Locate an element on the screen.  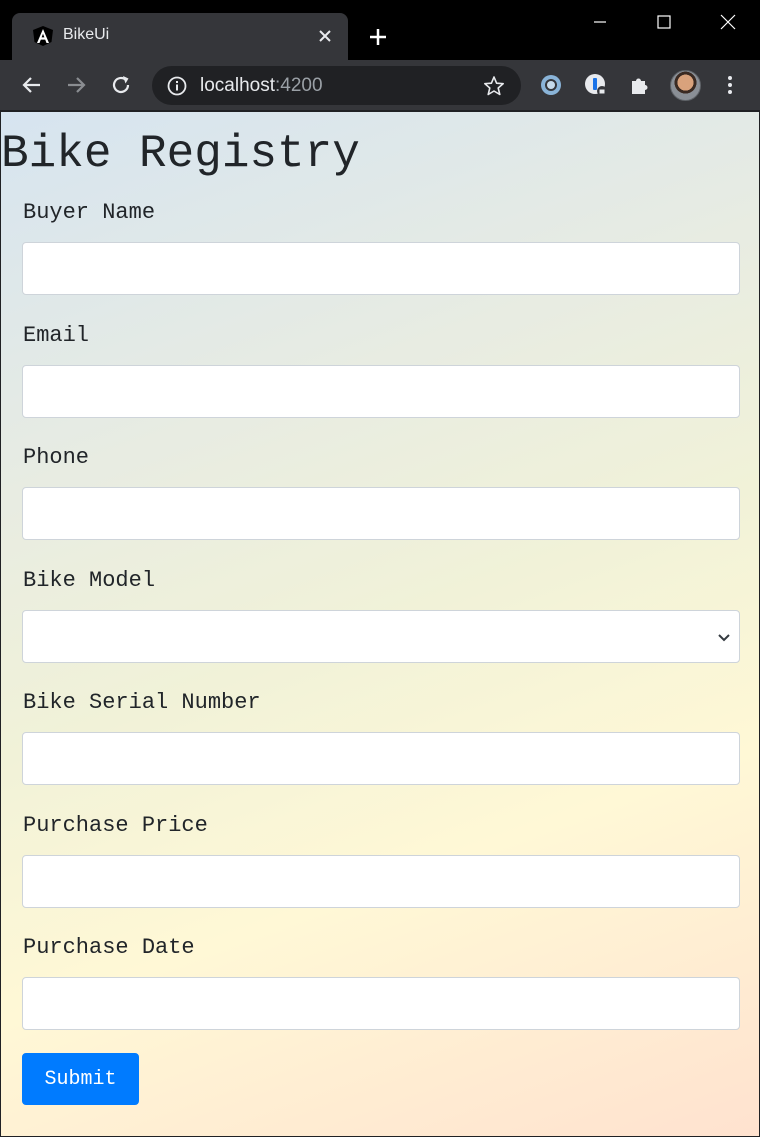
purchase-date-input is located at coordinates (381, 1003).